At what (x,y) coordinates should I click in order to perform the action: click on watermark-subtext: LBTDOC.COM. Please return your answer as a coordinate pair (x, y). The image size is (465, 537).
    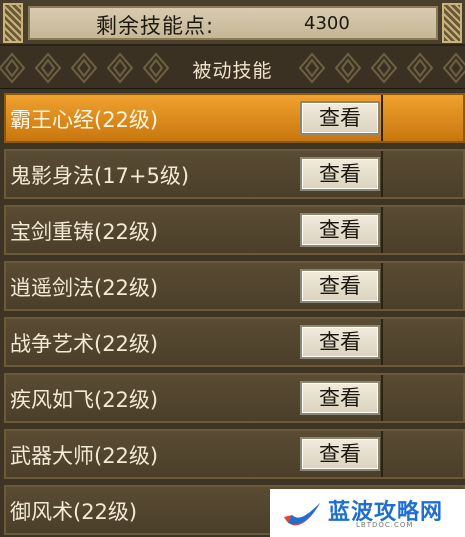
    Looking at the image, I should click on (385, 525).